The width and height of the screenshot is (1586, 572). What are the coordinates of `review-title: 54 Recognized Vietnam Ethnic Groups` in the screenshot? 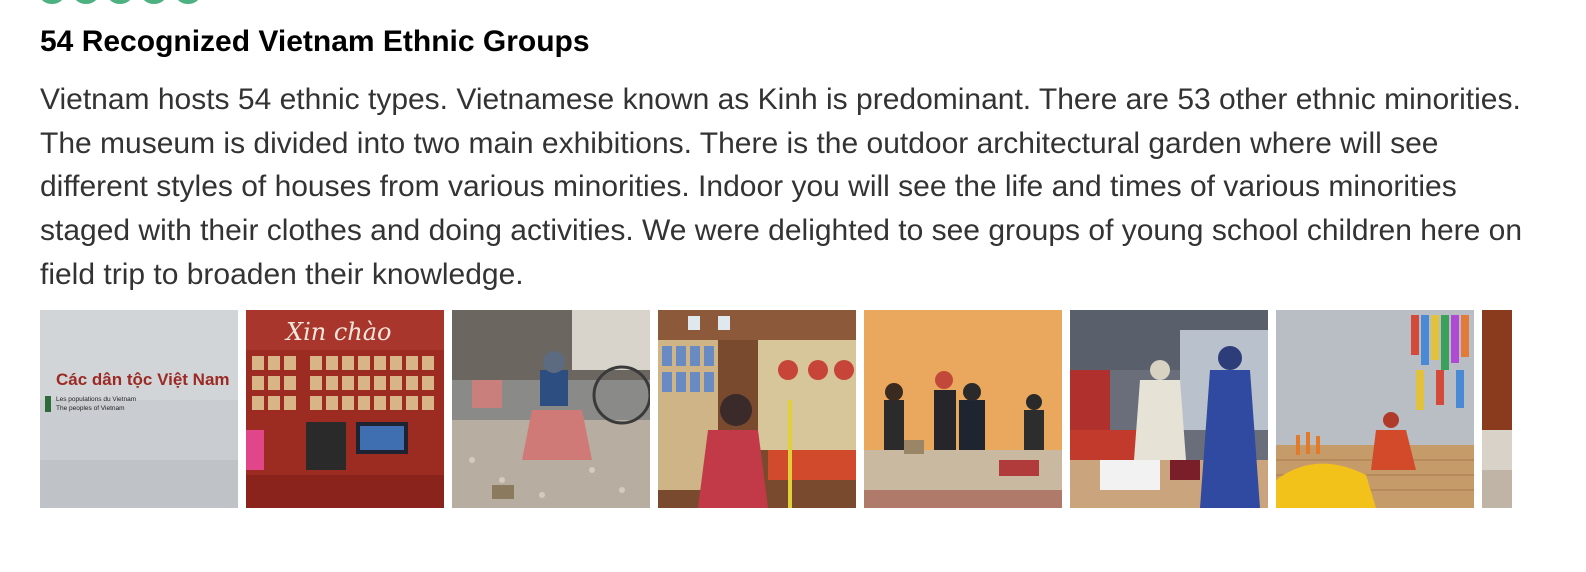 It's located at (315, 42).